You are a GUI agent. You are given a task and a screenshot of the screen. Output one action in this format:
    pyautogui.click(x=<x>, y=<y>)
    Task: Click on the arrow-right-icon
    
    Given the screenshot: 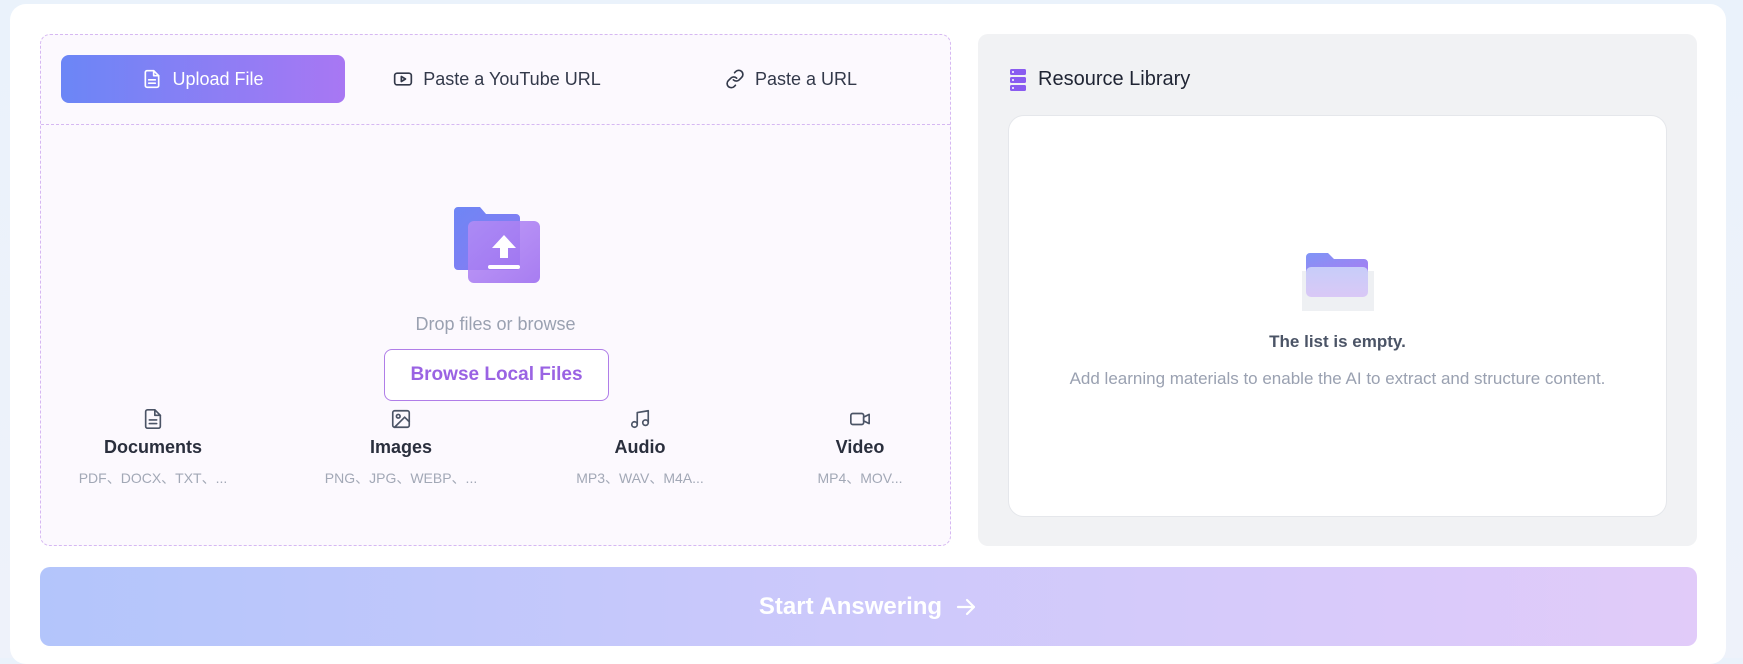 What is the action you would take?
    pyautogui.click(x=966, y=606)
    